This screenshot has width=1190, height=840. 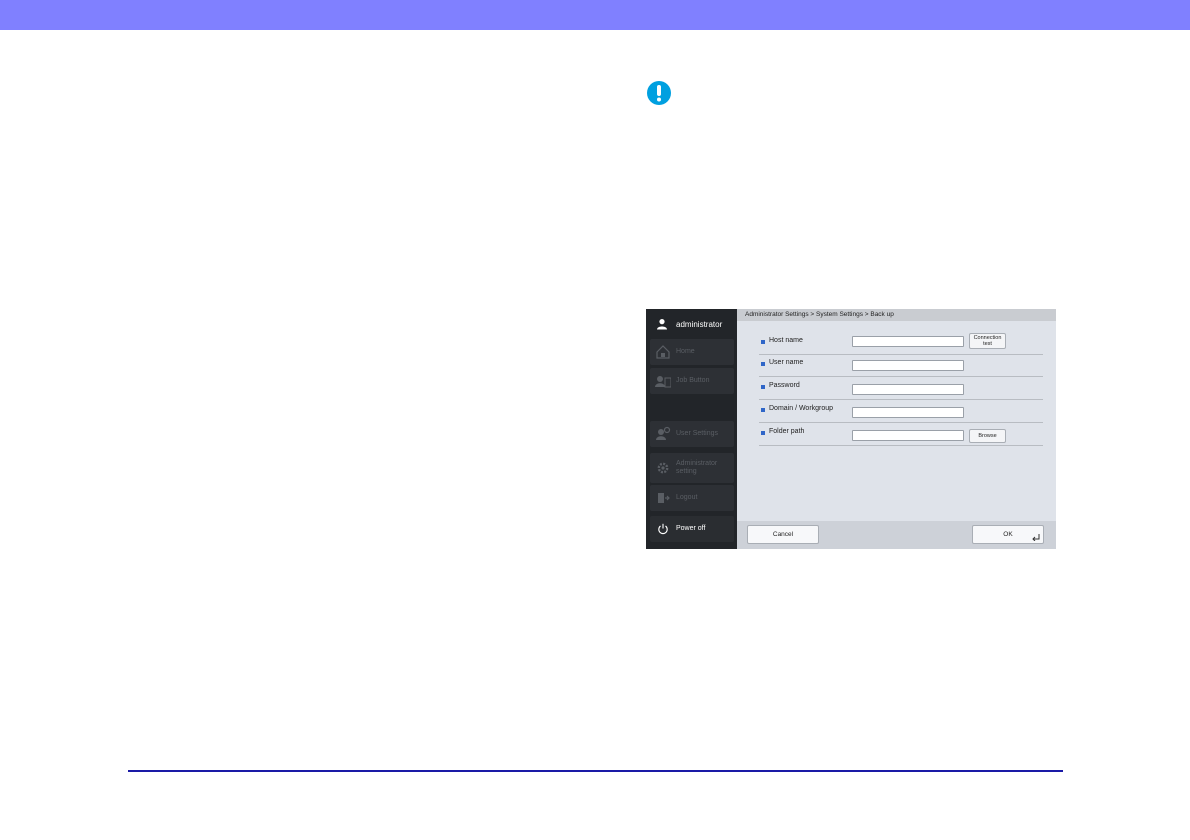 I want to click on host-name-input, so click(x=908, y=341).